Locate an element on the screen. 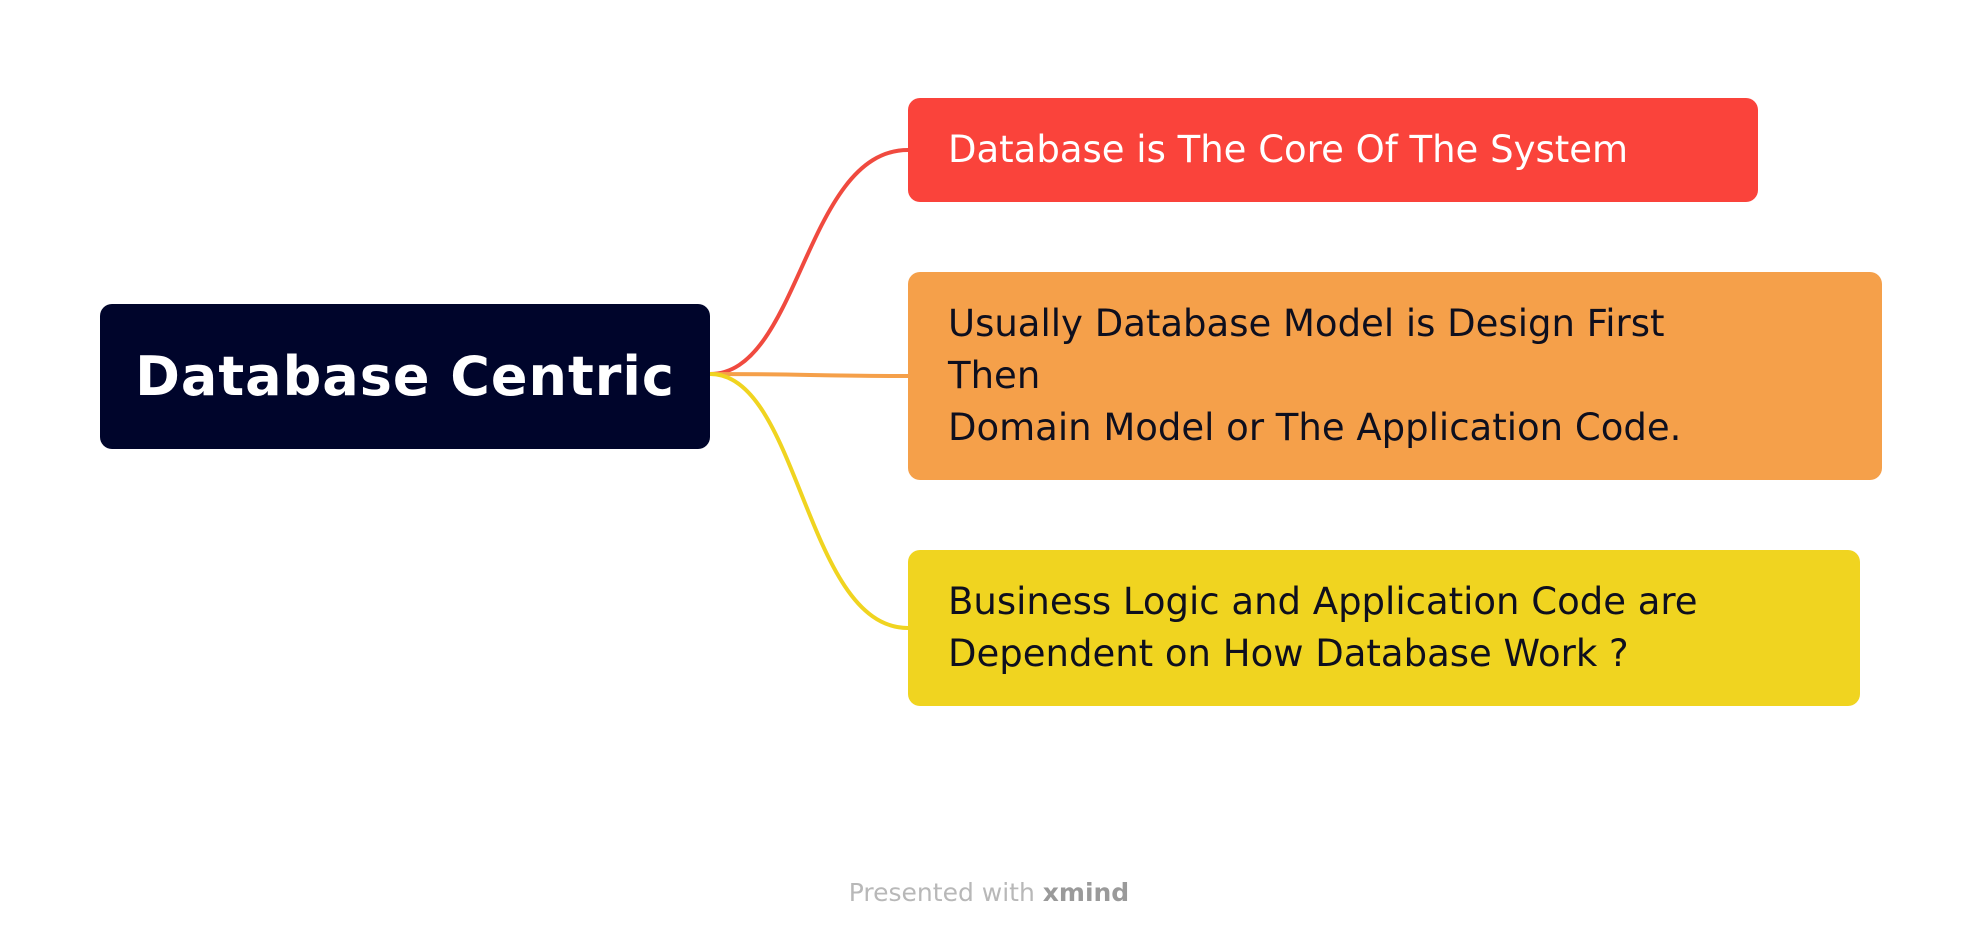 The image size is (1978, 944). central-topic-database-centric: Database Centric is located at coordinates (405, 376).